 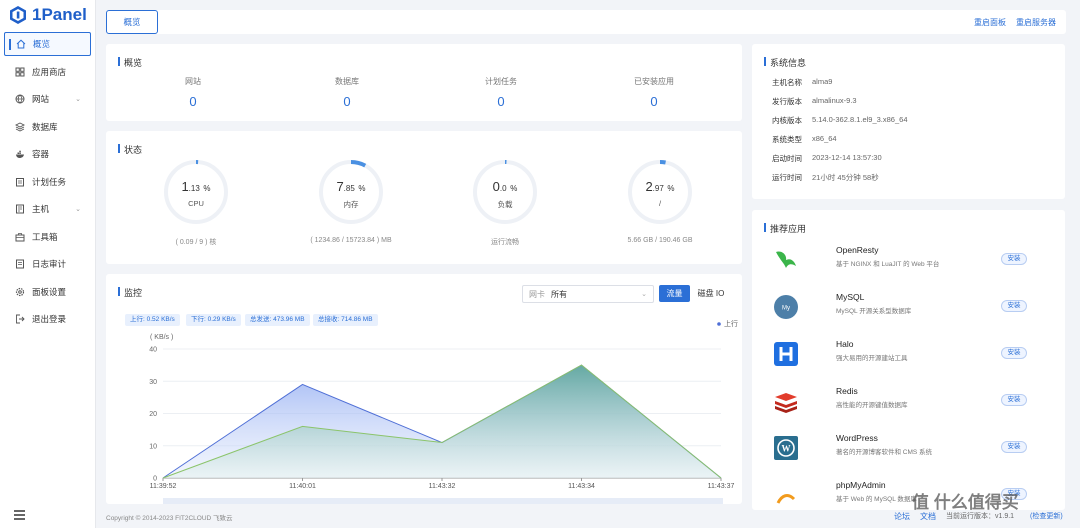 What do you see at coordinates (915, 356) in the screenshot?
I see `app-item-halo: Halo 强大易用的开源建站工具 安装` at bounding box center [915, 356].